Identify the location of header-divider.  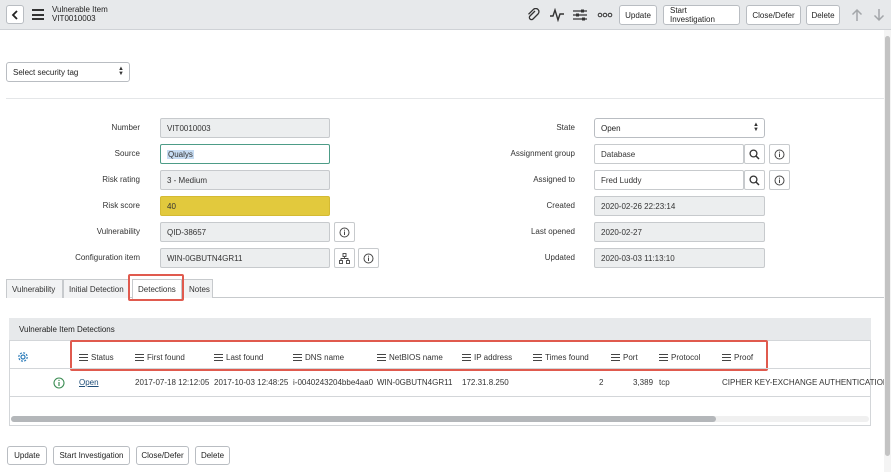
(440, 368).